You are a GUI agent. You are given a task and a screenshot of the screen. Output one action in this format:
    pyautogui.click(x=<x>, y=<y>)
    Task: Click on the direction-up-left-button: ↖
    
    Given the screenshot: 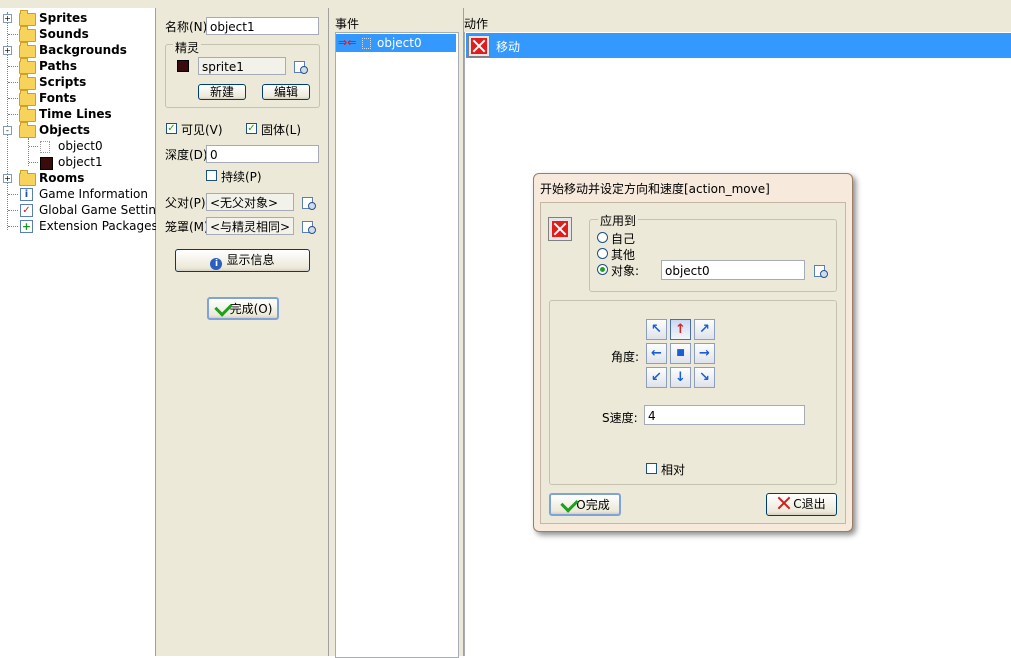 What is the action you would take?
    pyautogui.click(x=656, y=329)
    